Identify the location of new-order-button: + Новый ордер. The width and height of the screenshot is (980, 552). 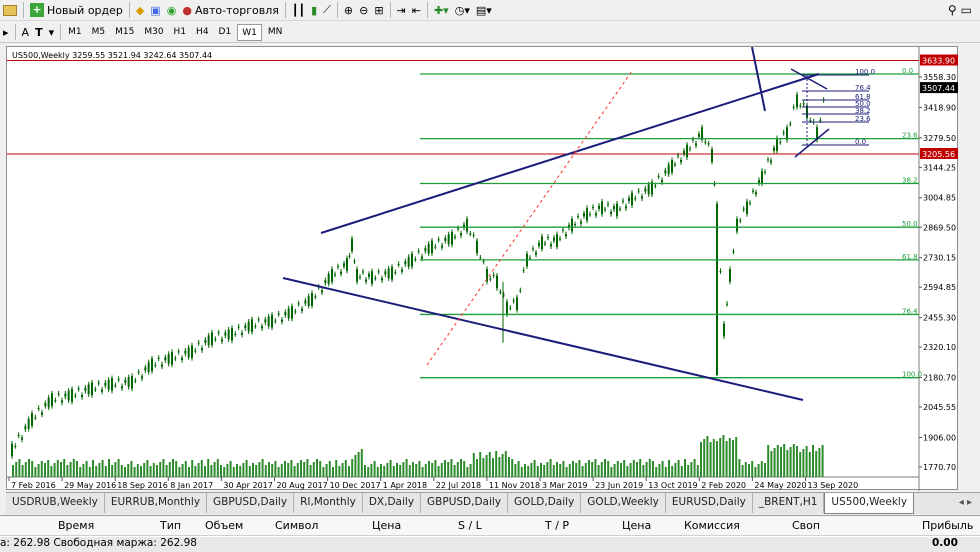
(76, 10).